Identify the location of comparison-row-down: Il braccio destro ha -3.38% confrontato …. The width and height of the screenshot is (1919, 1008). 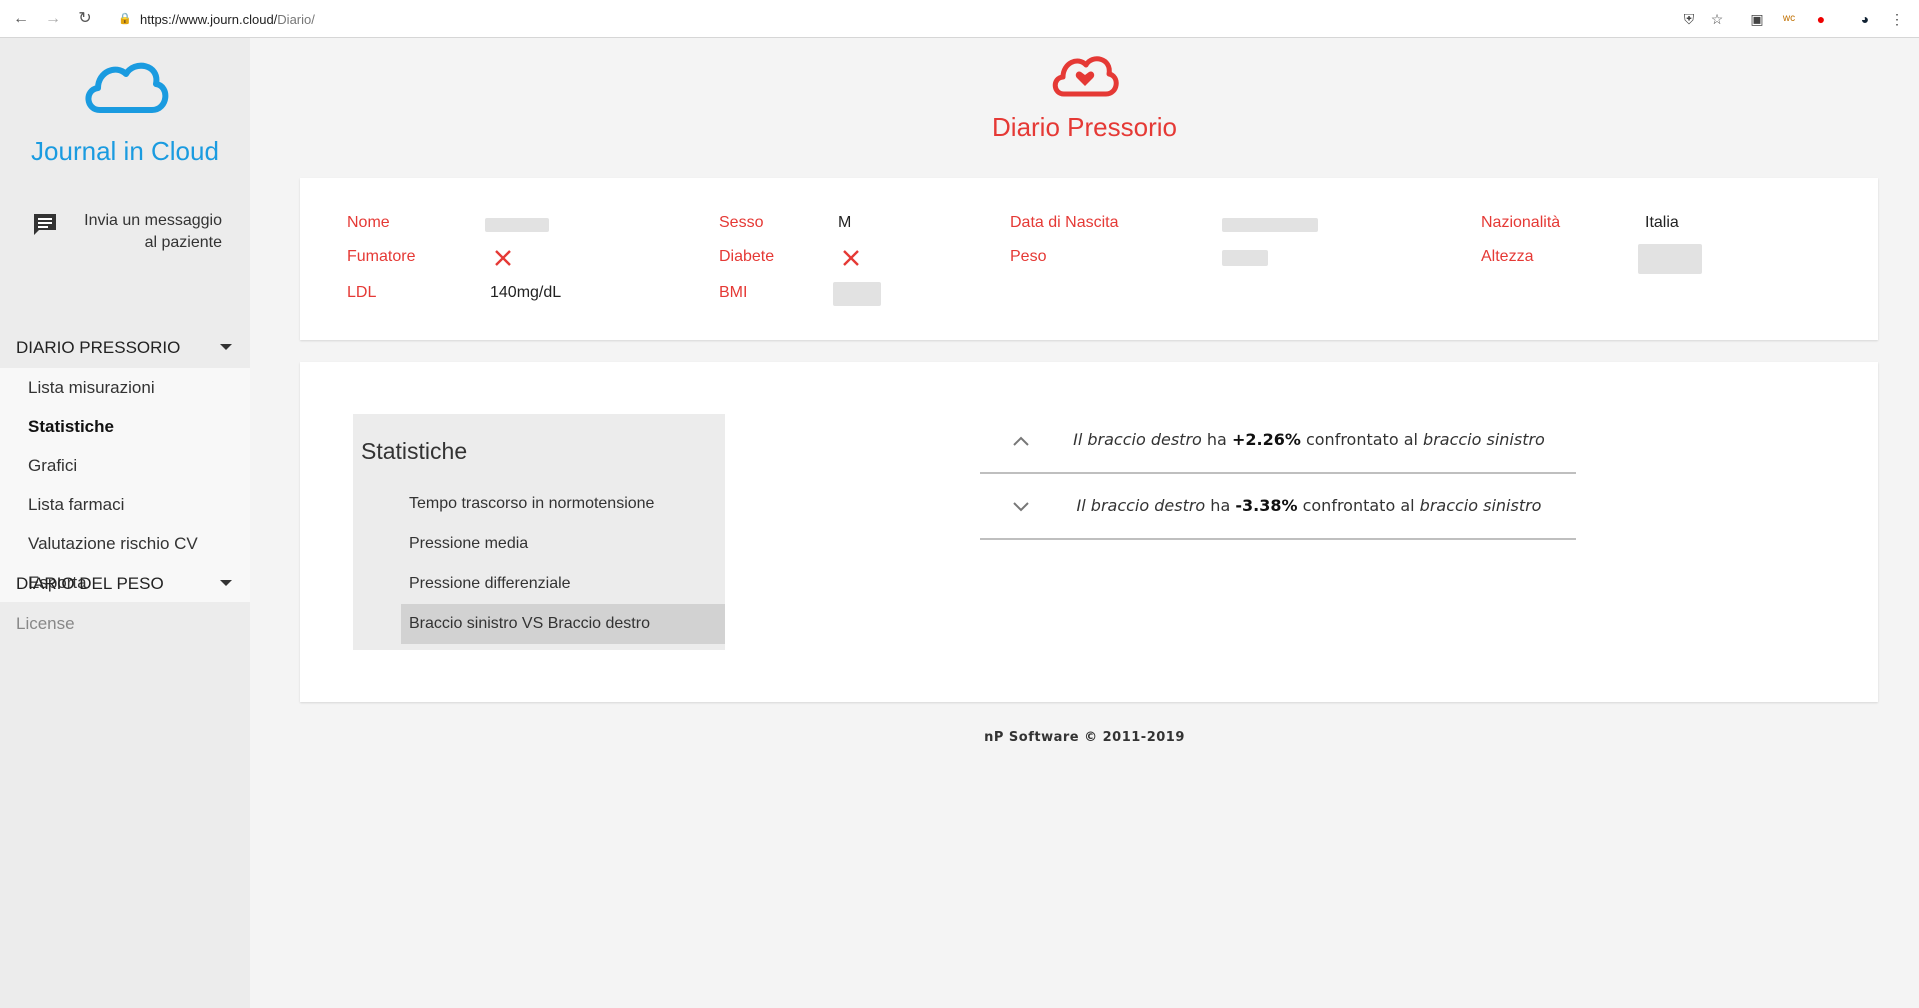
(1278, 507).